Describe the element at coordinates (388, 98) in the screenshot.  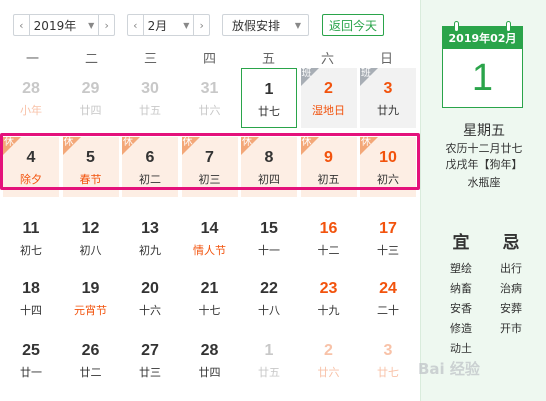
I see `day-cell: 班 3 廿九` at that location.